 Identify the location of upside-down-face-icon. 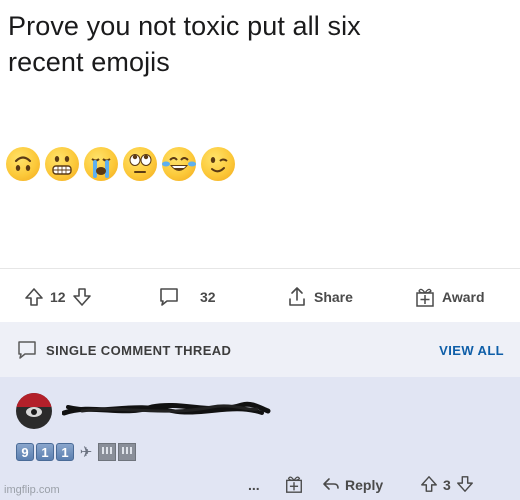
(23, 164).